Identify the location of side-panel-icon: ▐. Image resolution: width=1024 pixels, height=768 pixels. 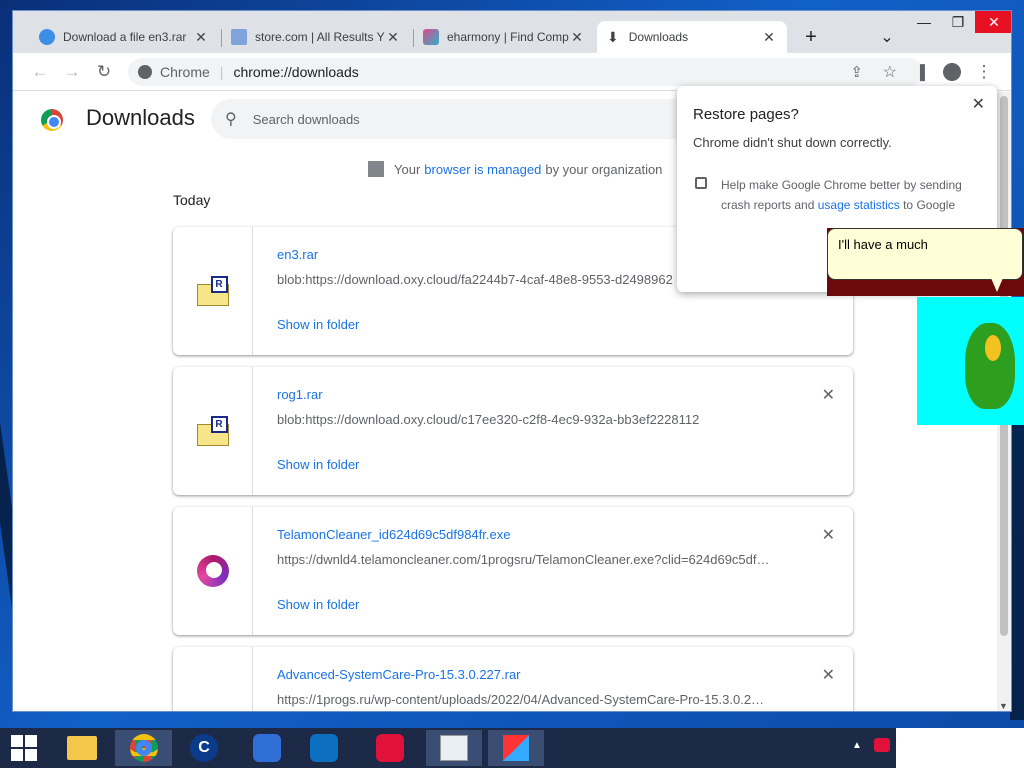
(920, 72).